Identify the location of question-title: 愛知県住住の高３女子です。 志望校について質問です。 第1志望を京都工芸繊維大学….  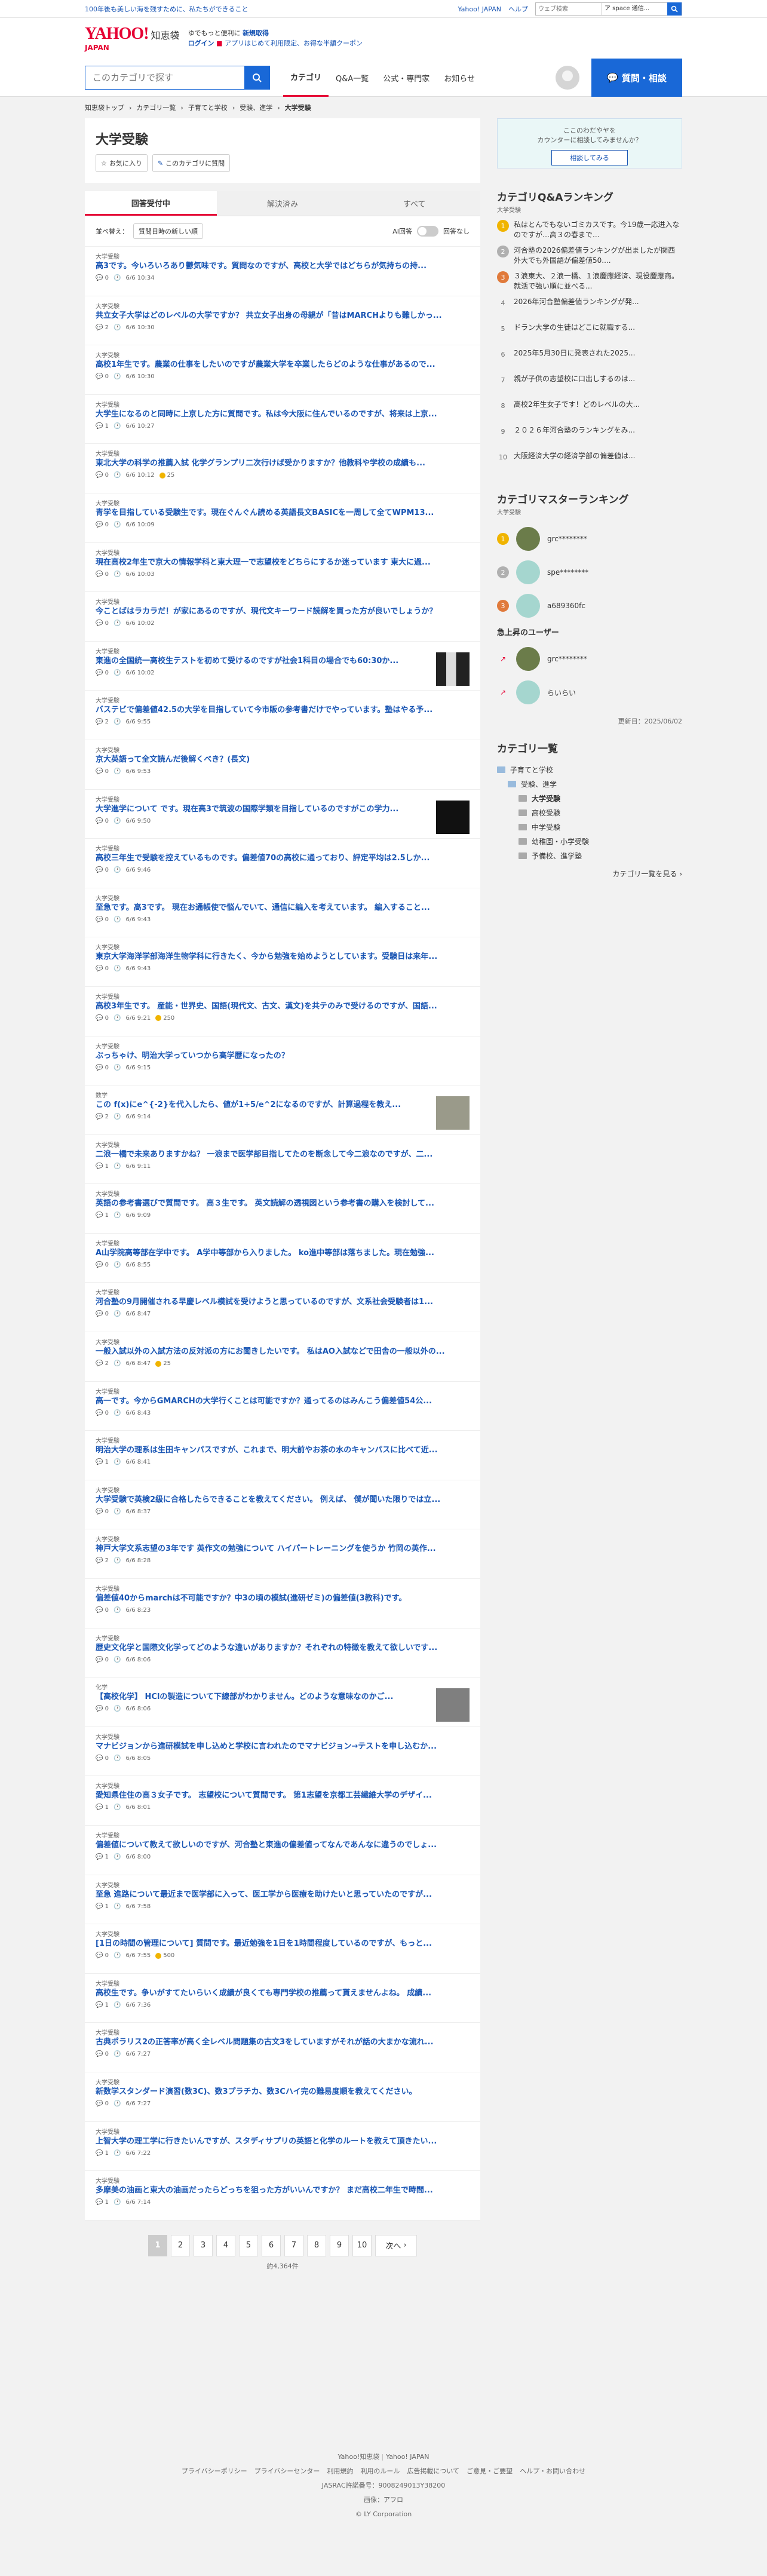
(283, 1795).